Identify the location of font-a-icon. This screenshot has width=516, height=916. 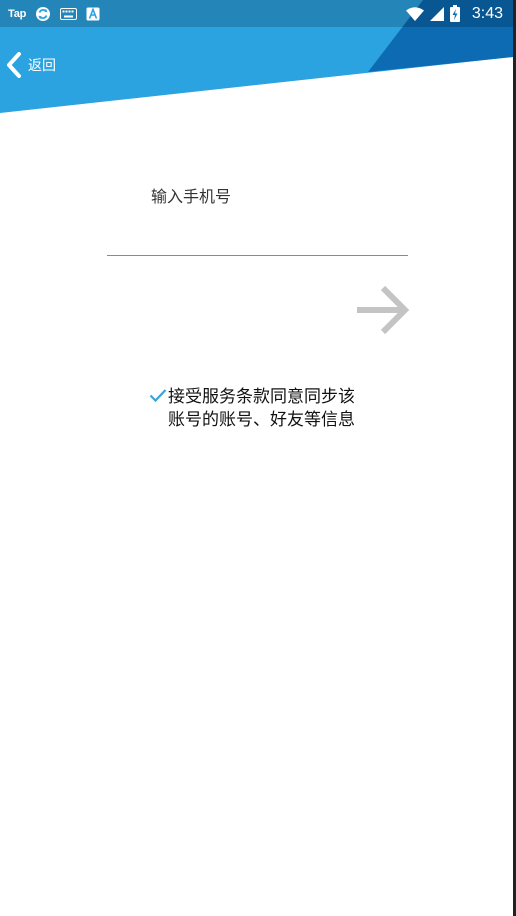
(93, 13).